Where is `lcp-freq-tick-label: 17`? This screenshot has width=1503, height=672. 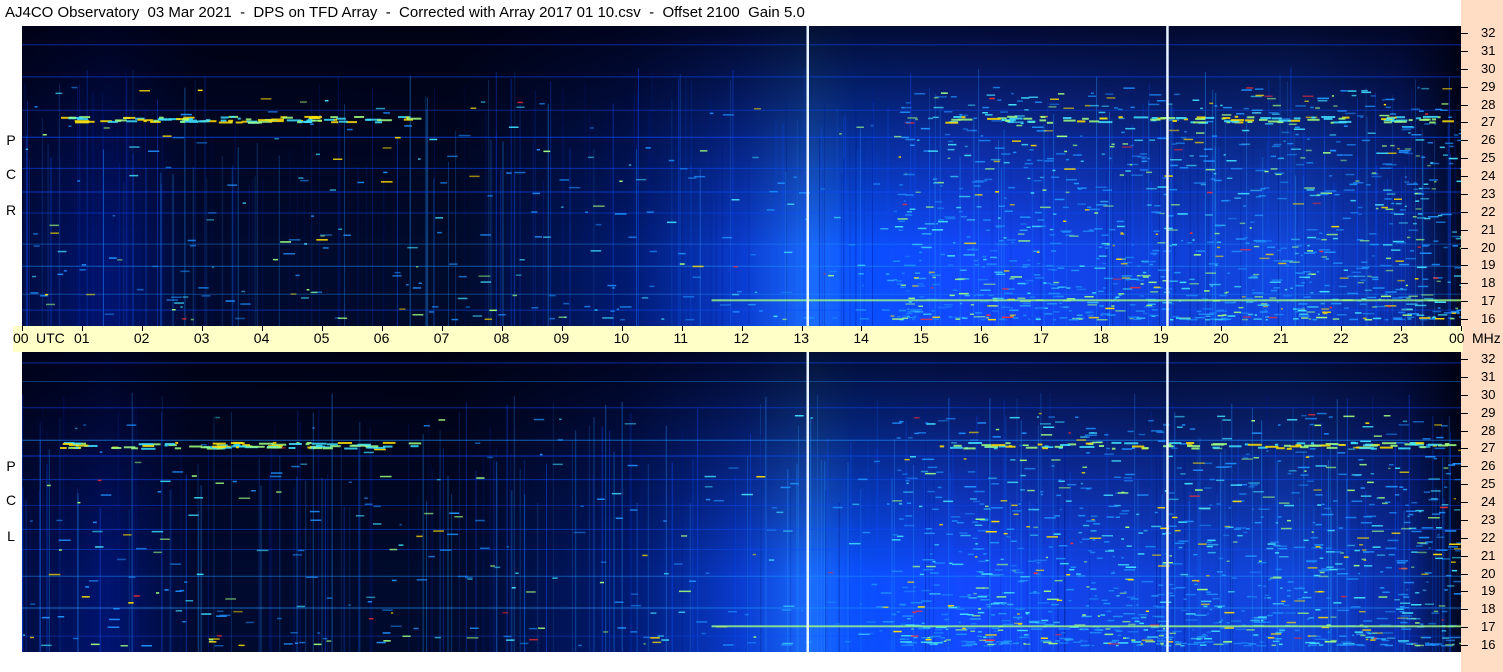
lcp-freq-tick-label: 17 is located at coordinates (1488, 627).